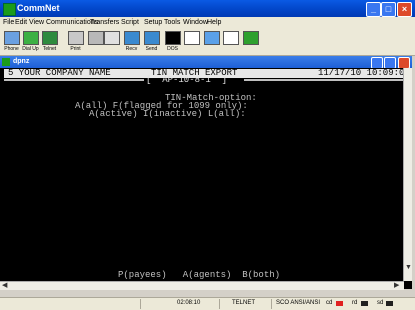  Describe the element at coordinates (373, 9) in the screenshot. I see `minimize-button: _` at that location.